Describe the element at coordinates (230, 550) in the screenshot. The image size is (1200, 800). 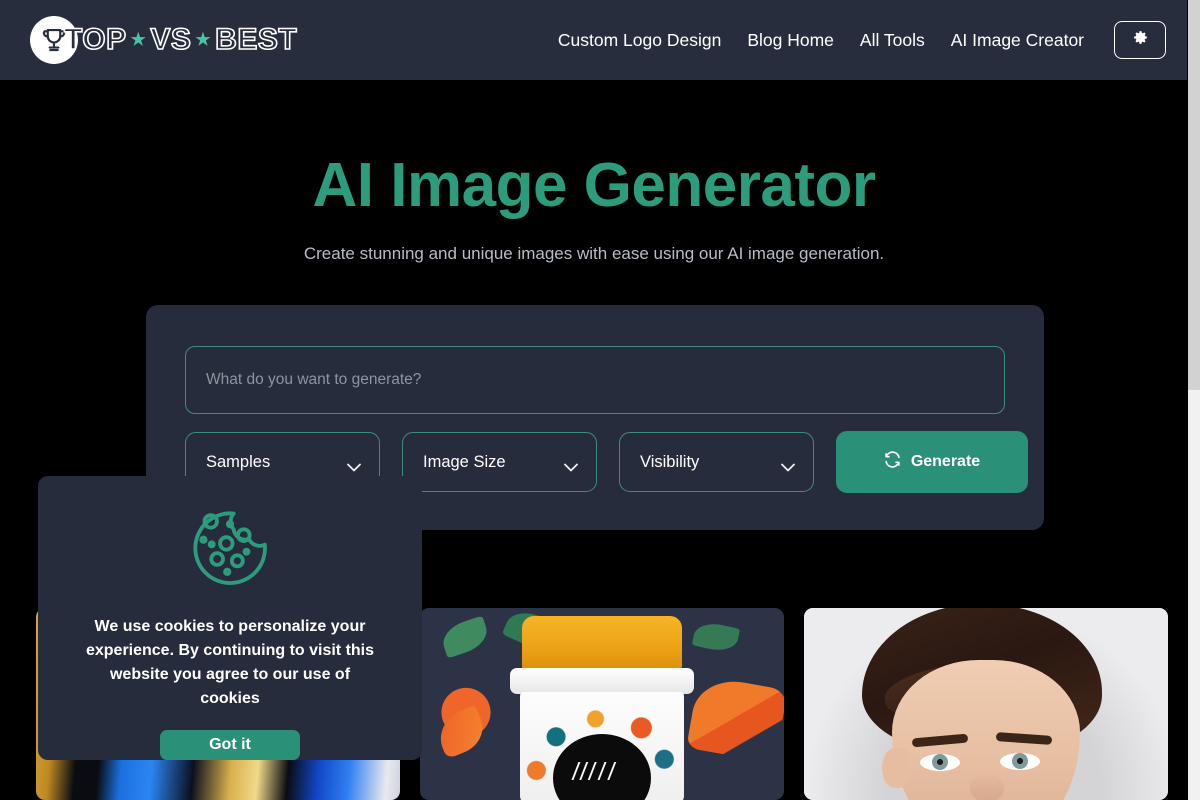
I see `cookie-icon` at that location.